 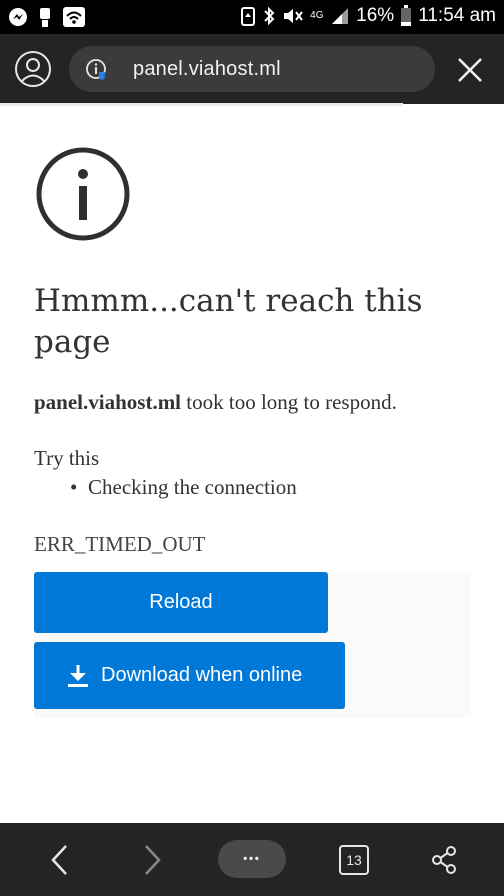 I want to click on reload-button: Reload, so click(x=181, y=602).